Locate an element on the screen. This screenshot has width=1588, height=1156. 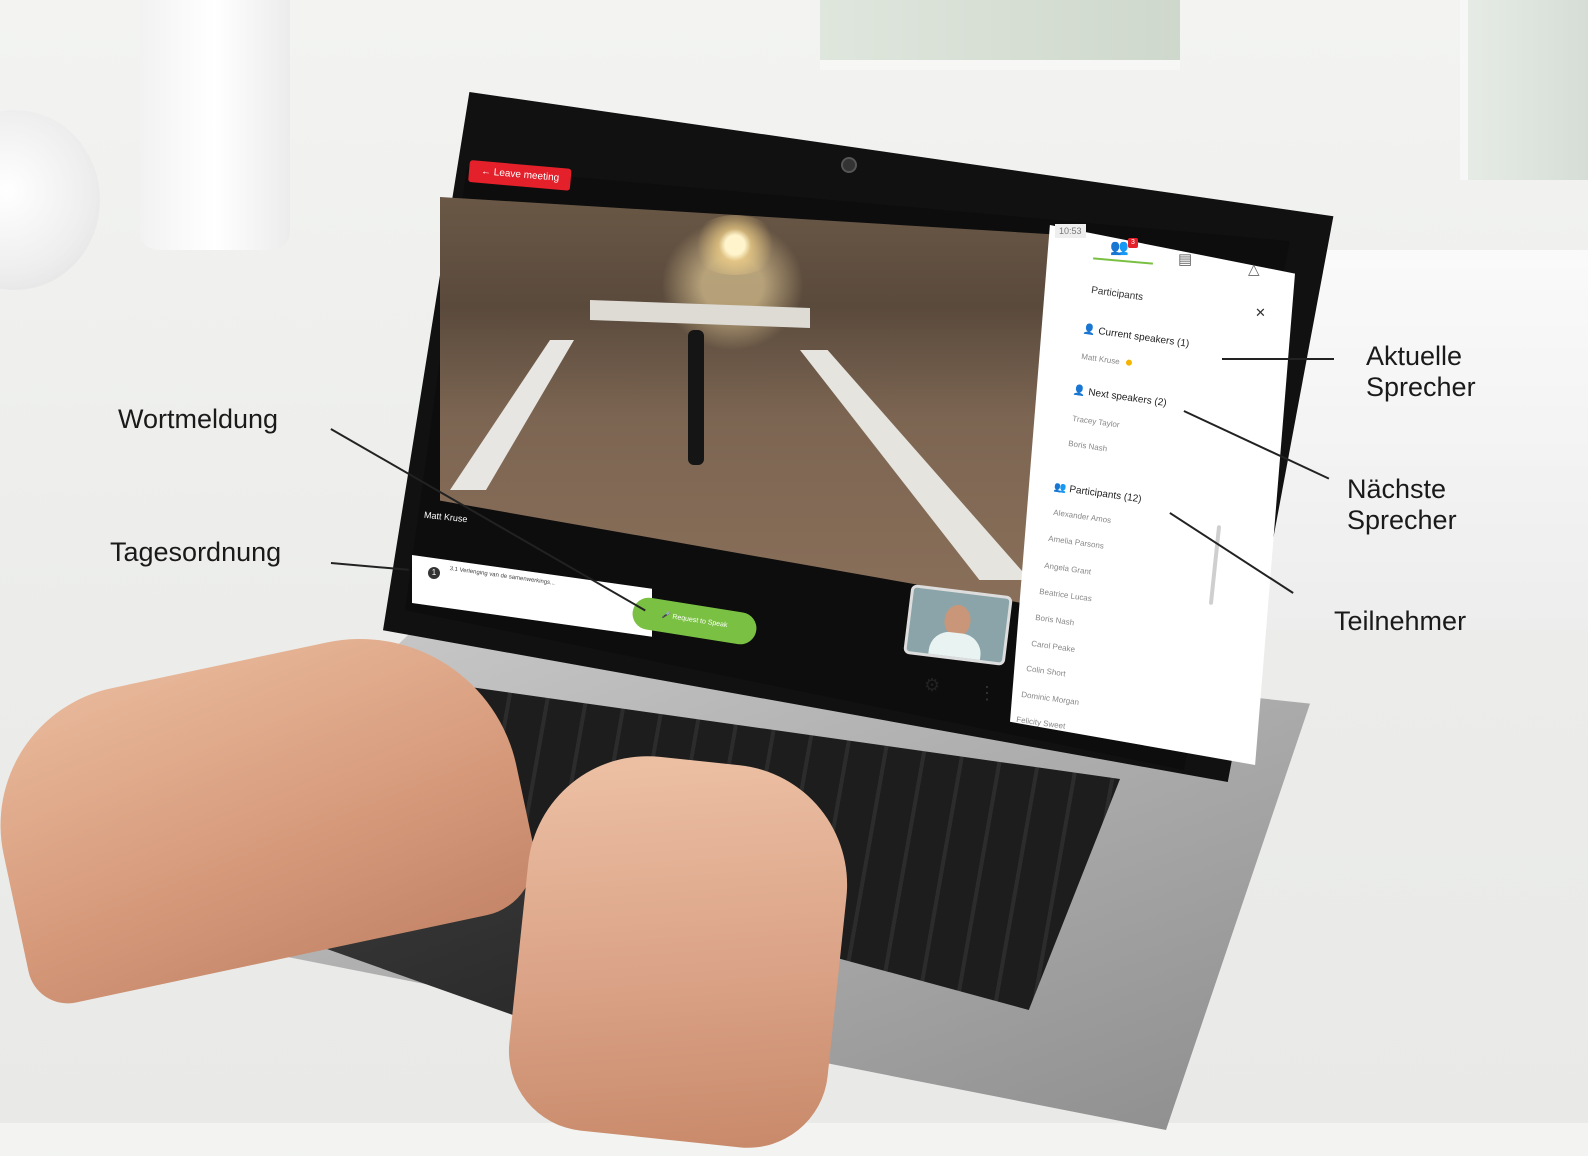
desk-clock is located at coordinates (50, 200).